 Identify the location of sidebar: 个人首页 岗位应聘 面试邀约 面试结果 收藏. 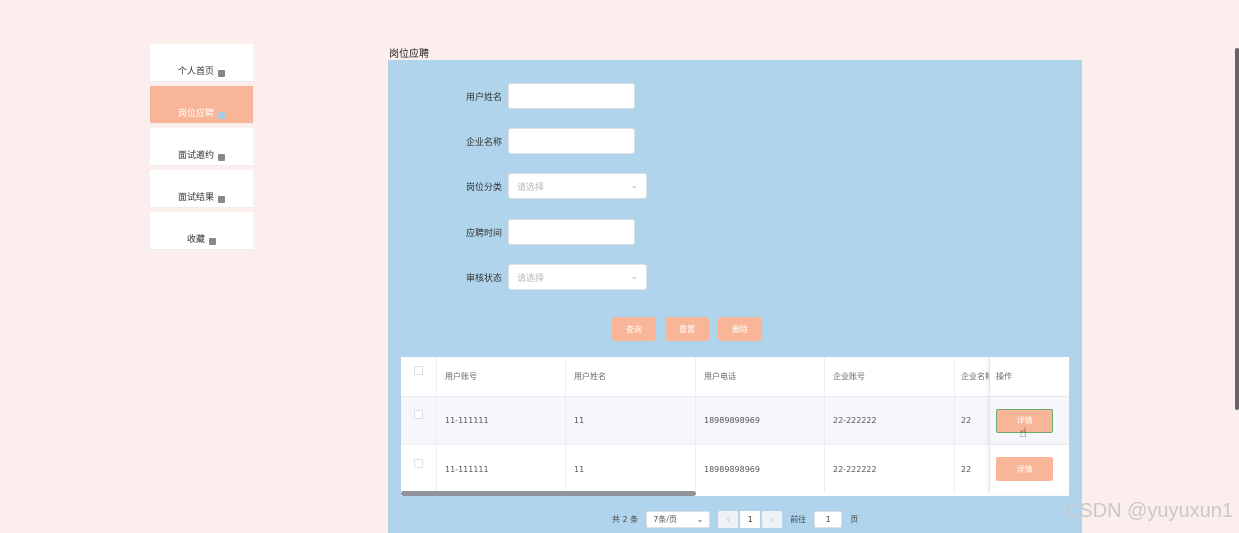
(201, 149).